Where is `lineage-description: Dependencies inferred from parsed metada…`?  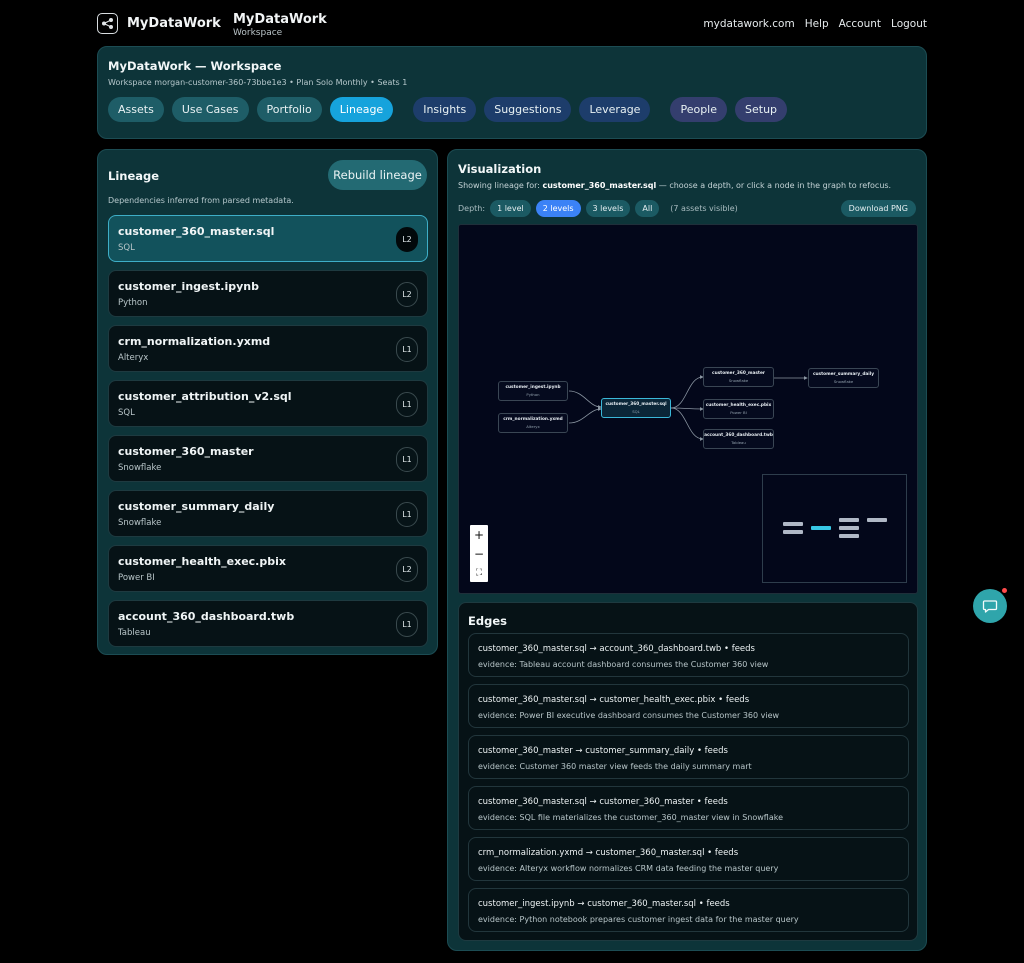
lineage-description: Dependencies inferred from parsed metada… is located at coordinates (201, 200).